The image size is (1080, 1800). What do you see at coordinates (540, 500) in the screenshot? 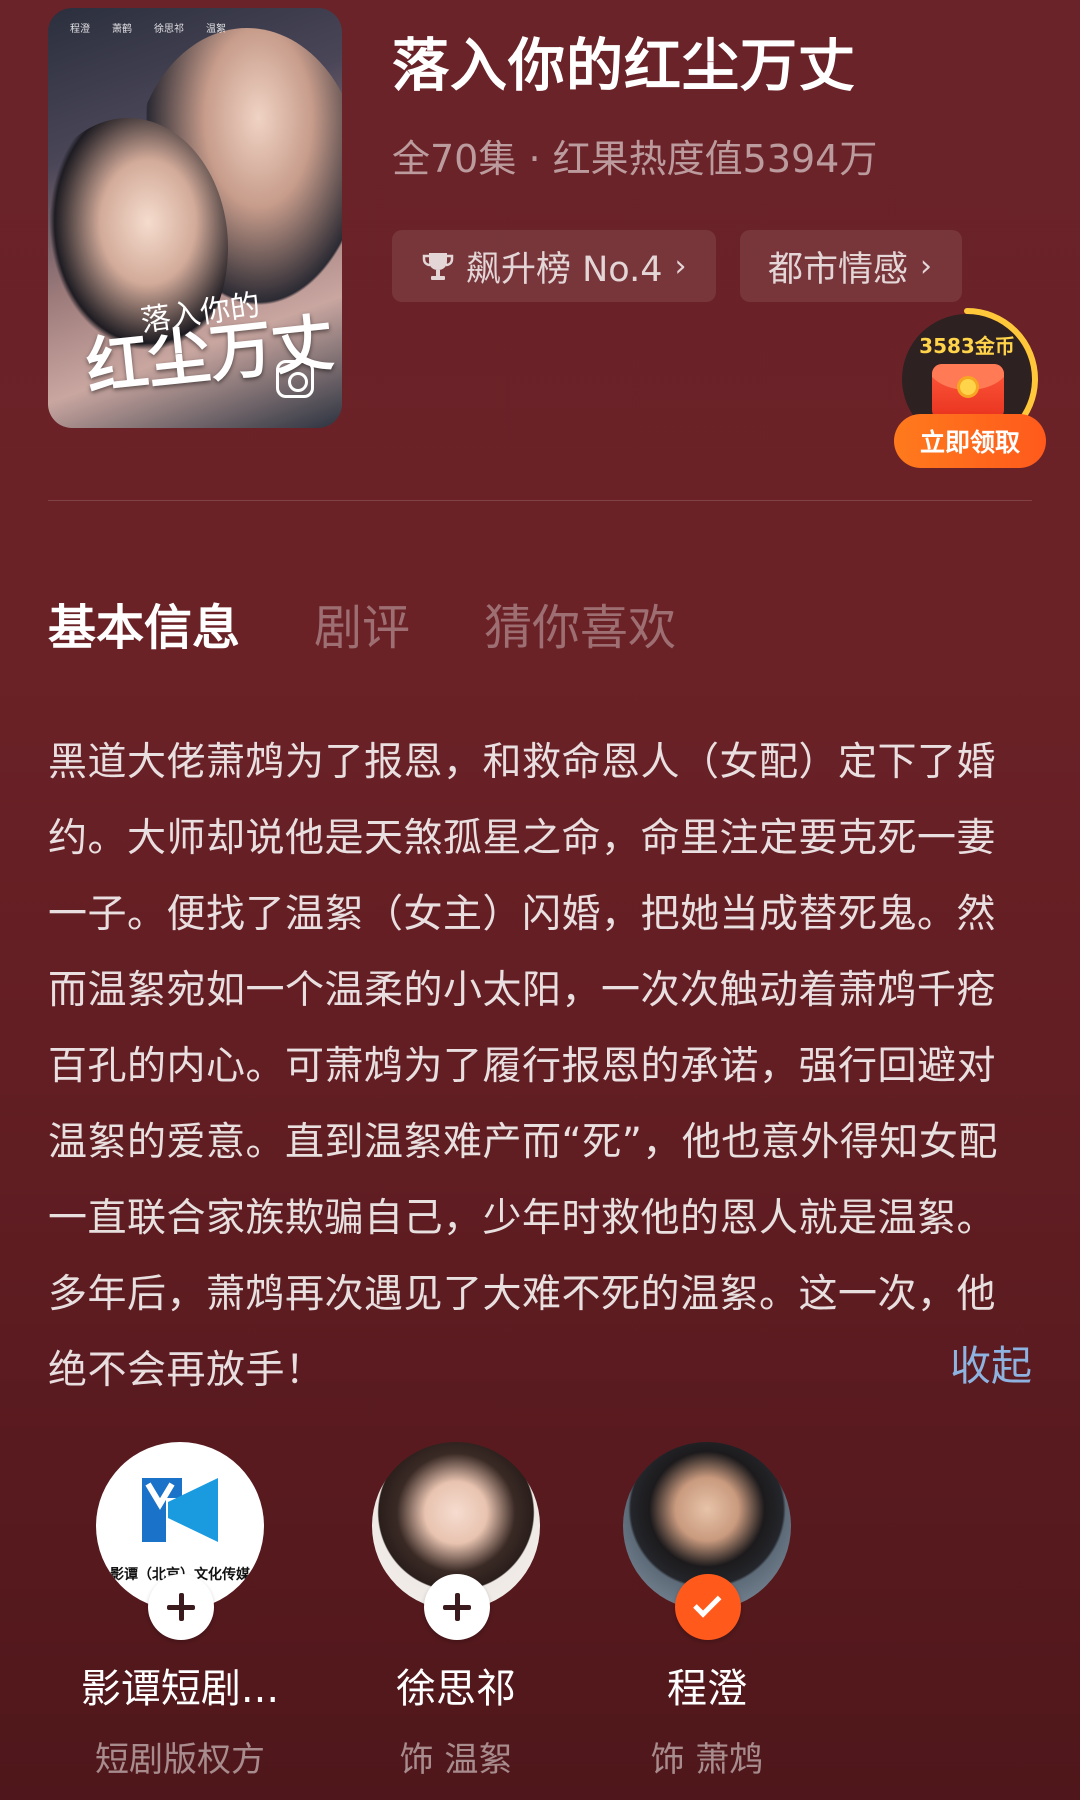
I see `section-divider` at bounding box center [540, 500].